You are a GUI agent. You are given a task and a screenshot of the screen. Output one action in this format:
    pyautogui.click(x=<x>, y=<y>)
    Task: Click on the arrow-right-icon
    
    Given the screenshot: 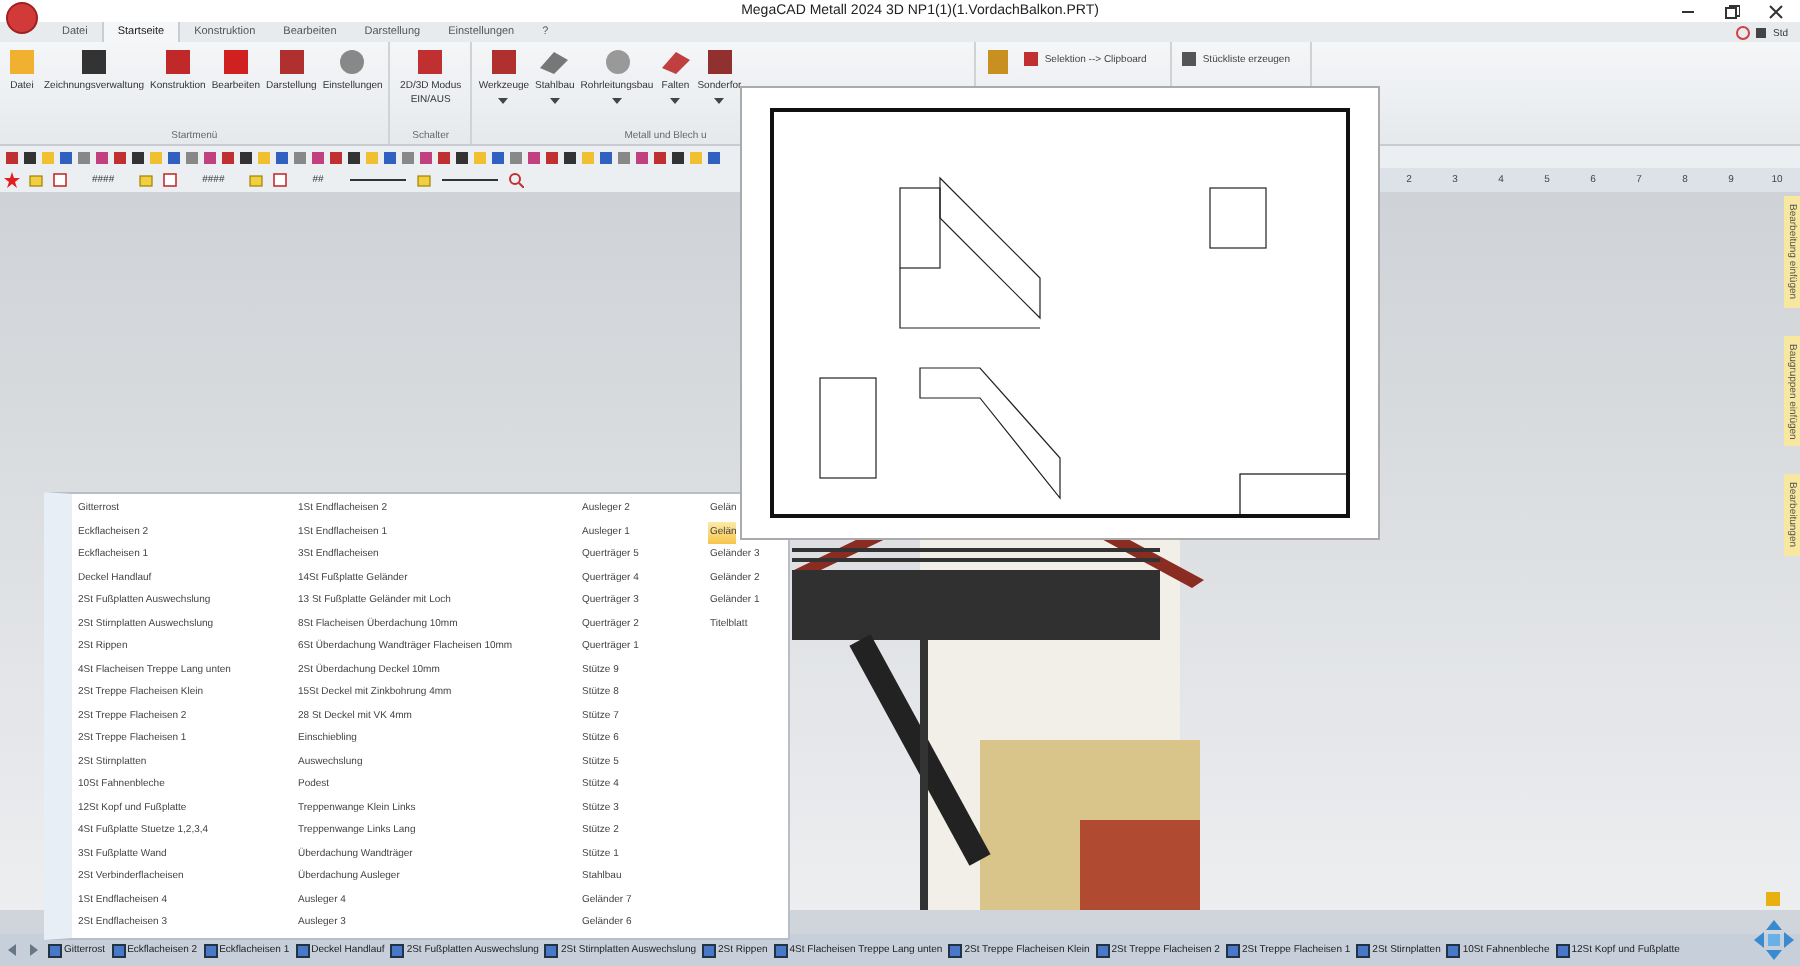 What is the action you would take?
    pyautogui.click(x=34, y=950)
    